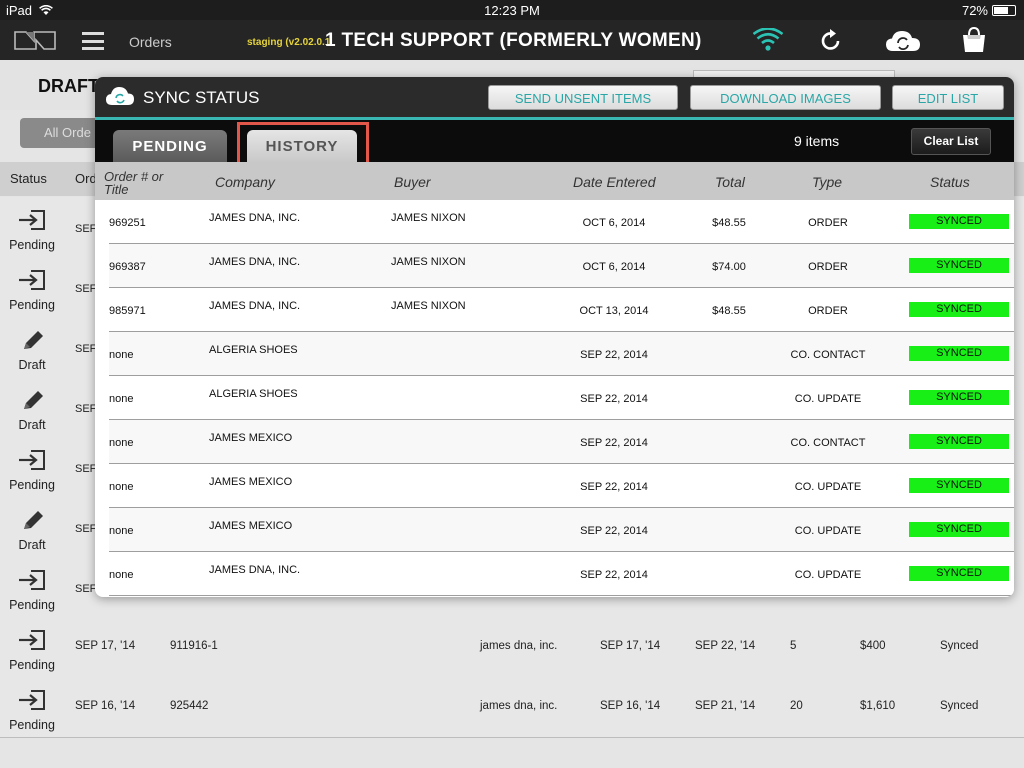 Image resolution: width=1024 pixels, height=768 pixels. Describe the element at coordinates (796, 706) in the screenshot. I see `order-qty: 20` at that location.